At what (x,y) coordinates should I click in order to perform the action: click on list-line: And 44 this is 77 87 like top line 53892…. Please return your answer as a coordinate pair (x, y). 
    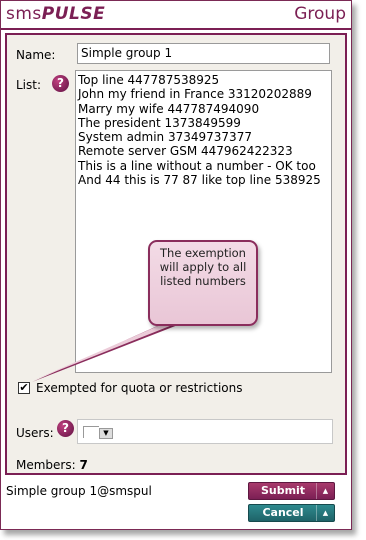
    Looking at the image, I should click on (199, 180).